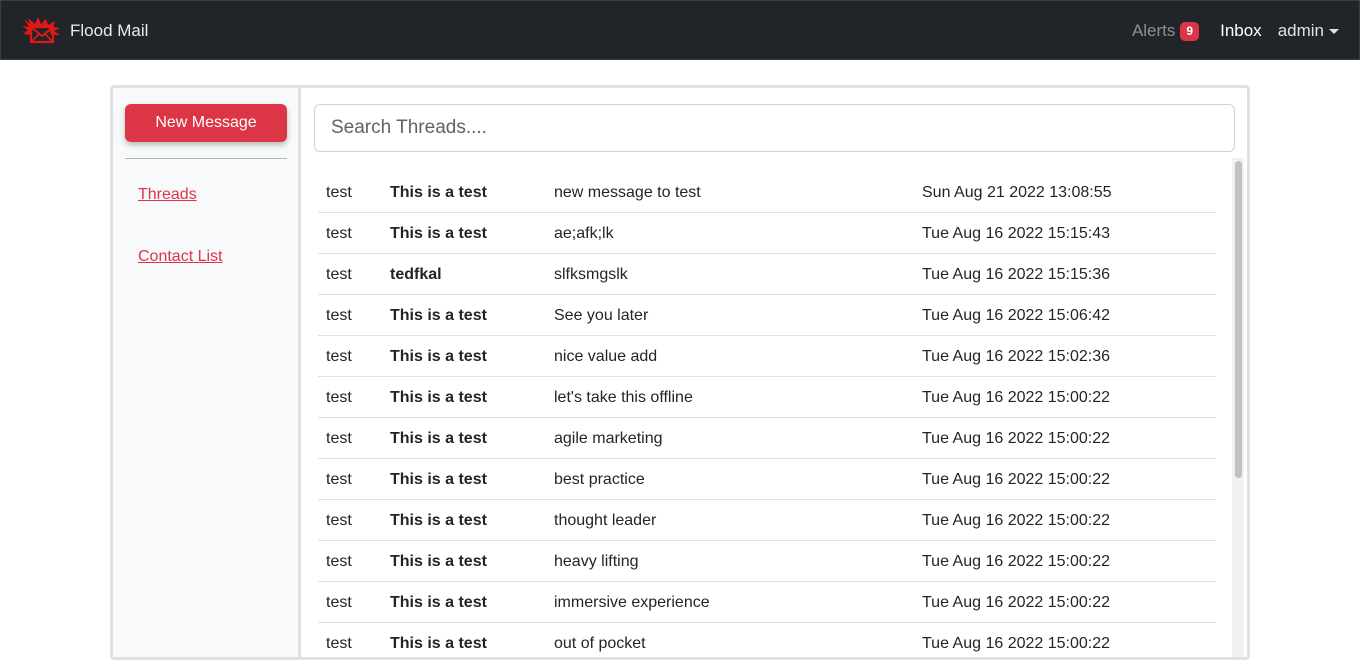 The width and height of the screenshot is (1360, 668). What do you see at coordinates (584, 233) in the screenshot?
I see `thread-preview: ae;afk;lk` at bounding box center [584, 233].